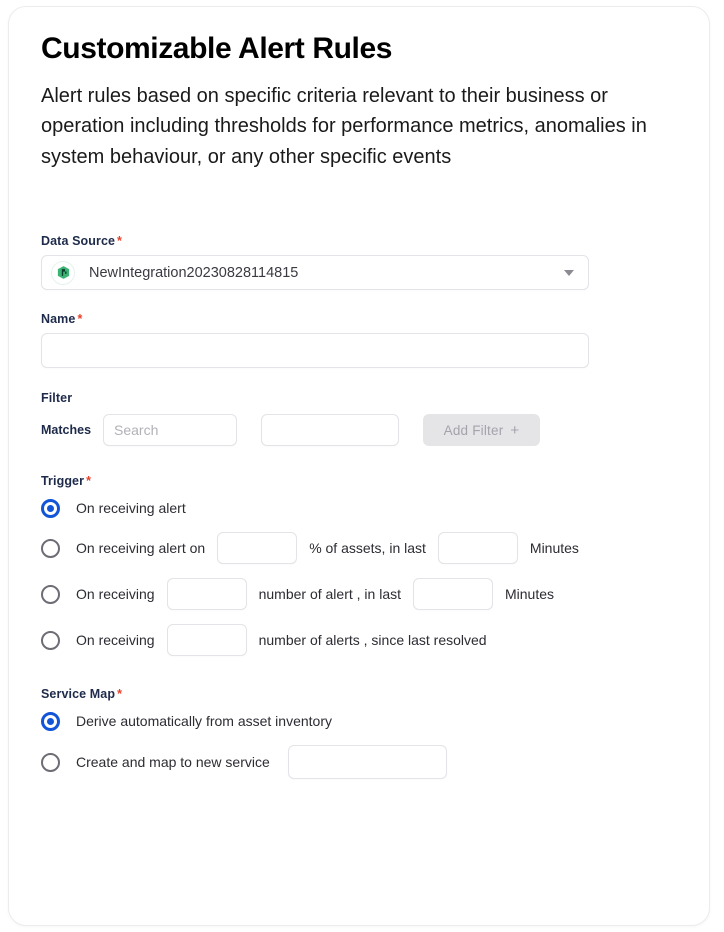 This screenshot has width=724, height=932. I want to click on service-map-label: Service Map *, so click(365, 694).